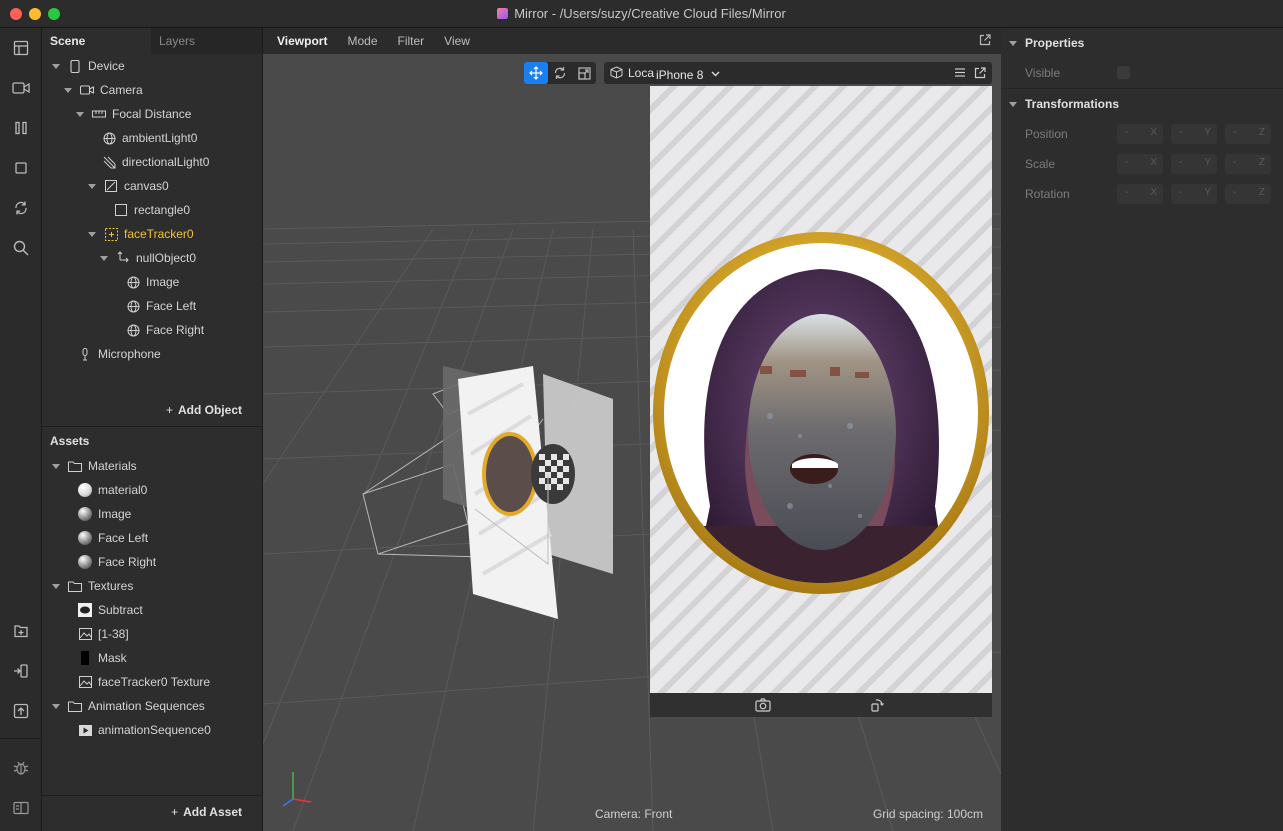 Image resolution: width=1283 pixels, height=831 pixels. What do you see at coordinates (21, 248) in the screenshot?
I see `search-icon` at bounding box center [21, 248].